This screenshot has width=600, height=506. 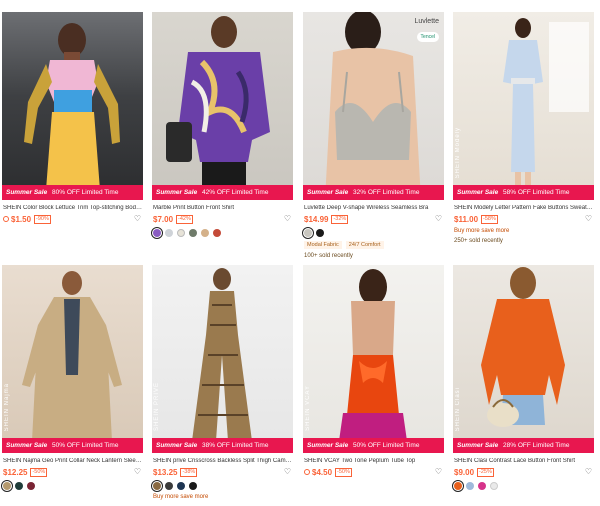 What do you see at coordinates (316, 219) in the screenshot?
I see `price: $14.99` at bounding box center [316, 219].